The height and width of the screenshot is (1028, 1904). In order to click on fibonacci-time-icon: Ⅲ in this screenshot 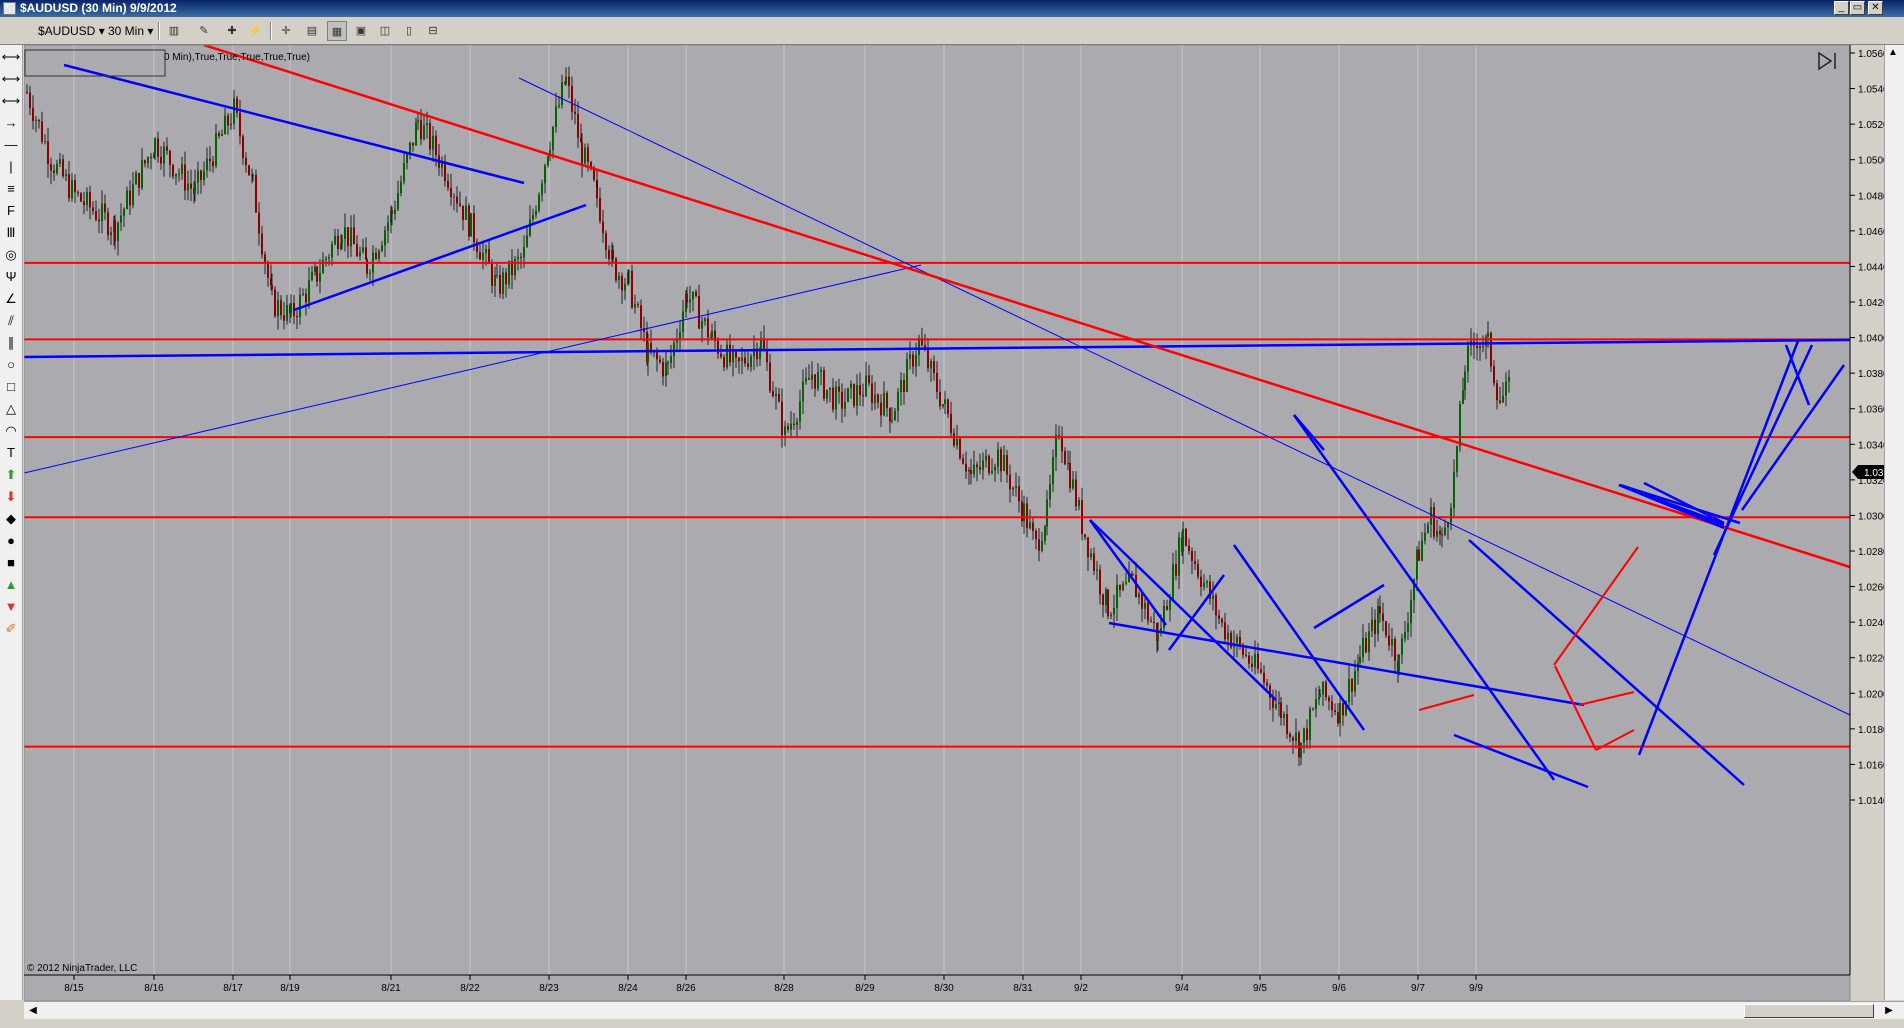, I will do `click(11, 233)`.